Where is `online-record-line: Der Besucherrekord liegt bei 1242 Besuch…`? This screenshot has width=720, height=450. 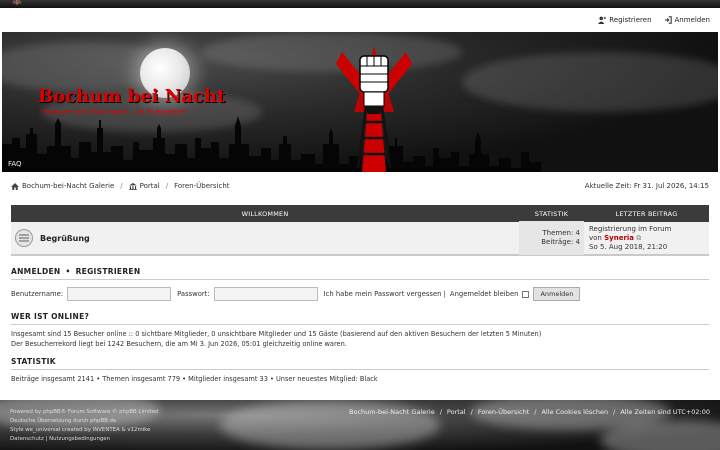 online-record-line: Der Besucherrekord liegt bei 1242 Besuch… is located at coordinates (179, 343).